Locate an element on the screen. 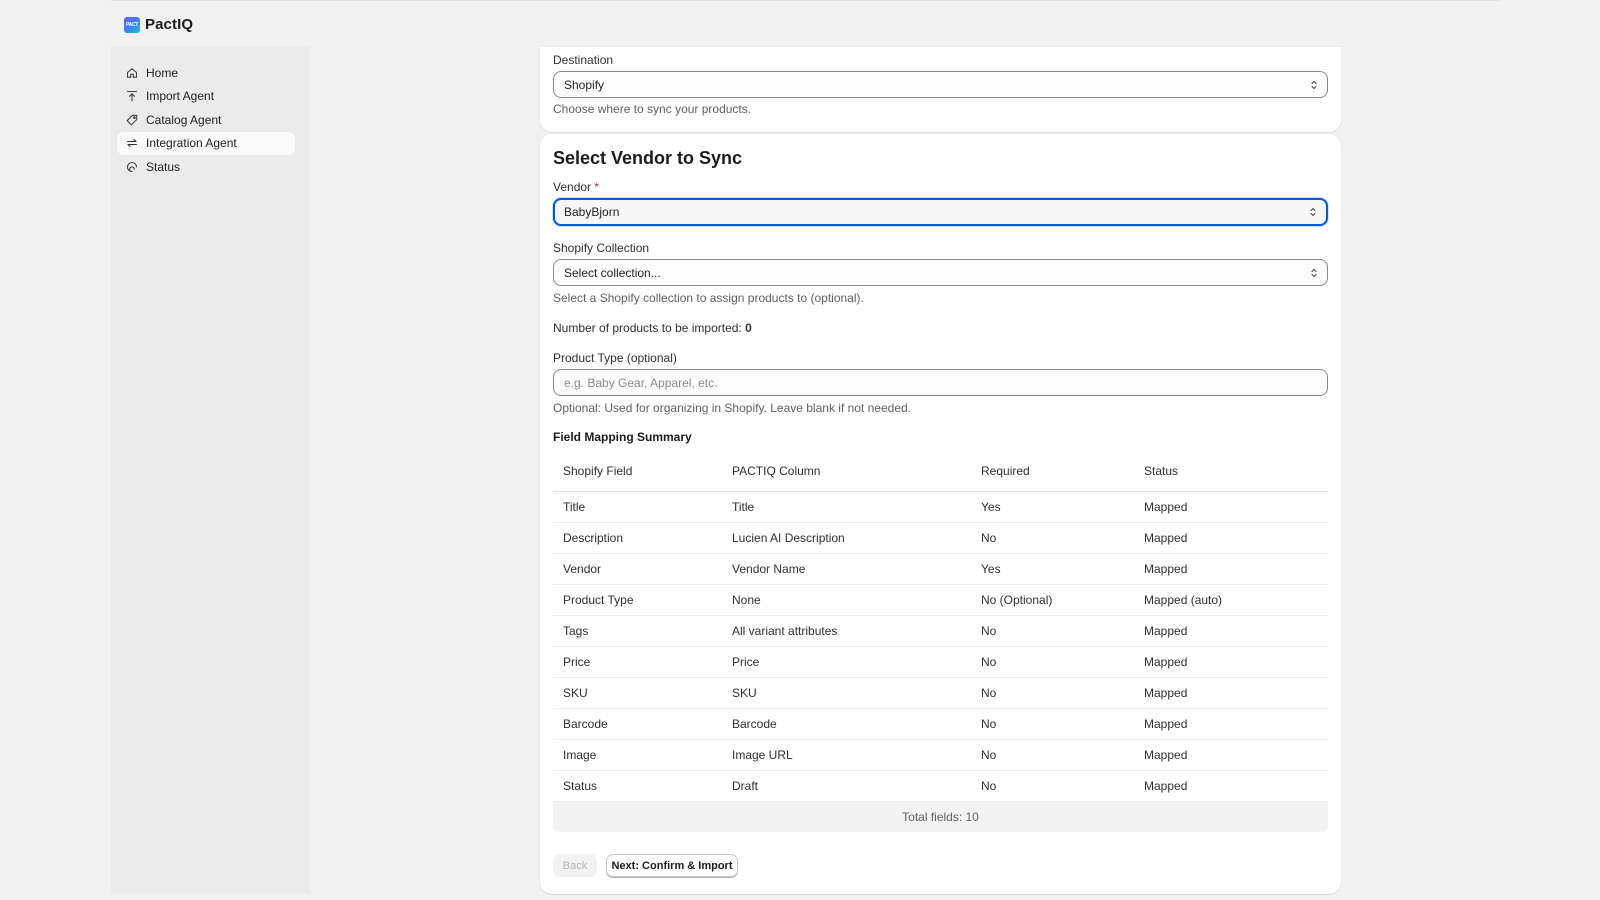 The height and width of the screenshot is (900, 1600). section-title: Select Vendor to Sync is located at coordinates (648, 158).